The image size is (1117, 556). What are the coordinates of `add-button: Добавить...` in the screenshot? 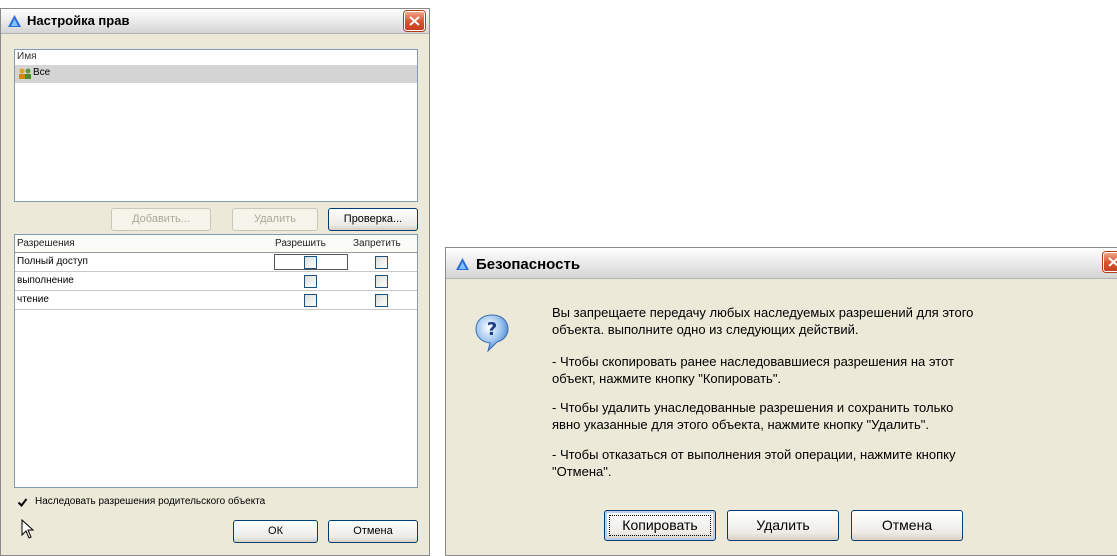 It's located at (161, 219).